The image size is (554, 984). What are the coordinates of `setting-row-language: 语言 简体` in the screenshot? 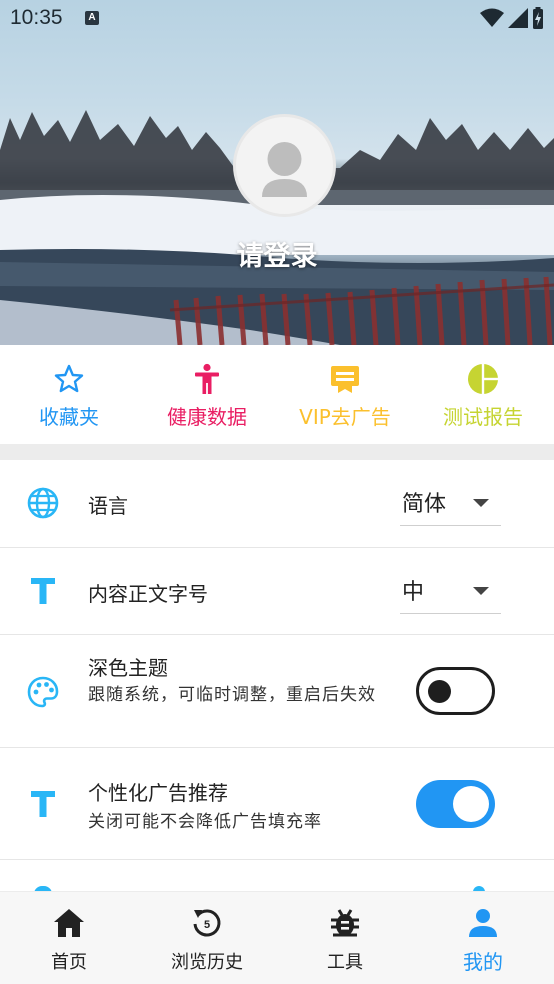 It's located at (277, 504).